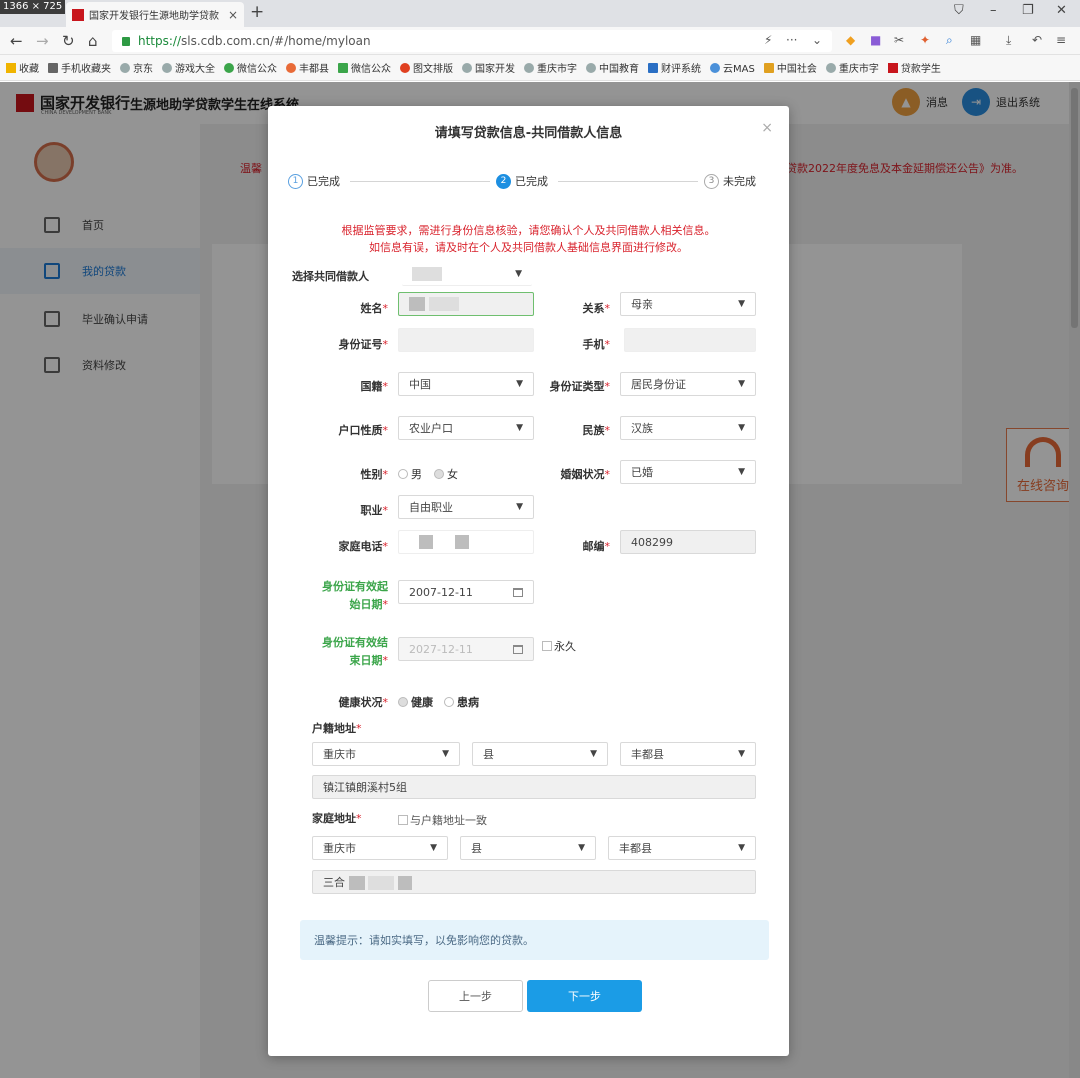  Describe the element at coordinates (591, 67) in the screenshot. I see `globe-icon` at that location.